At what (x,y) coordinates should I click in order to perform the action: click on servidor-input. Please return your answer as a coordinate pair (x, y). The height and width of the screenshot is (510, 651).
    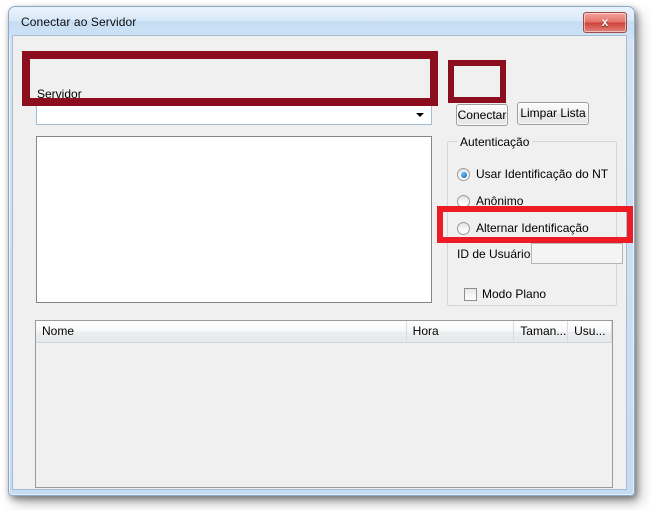
    Looking at the image, I should click on (225, 114).